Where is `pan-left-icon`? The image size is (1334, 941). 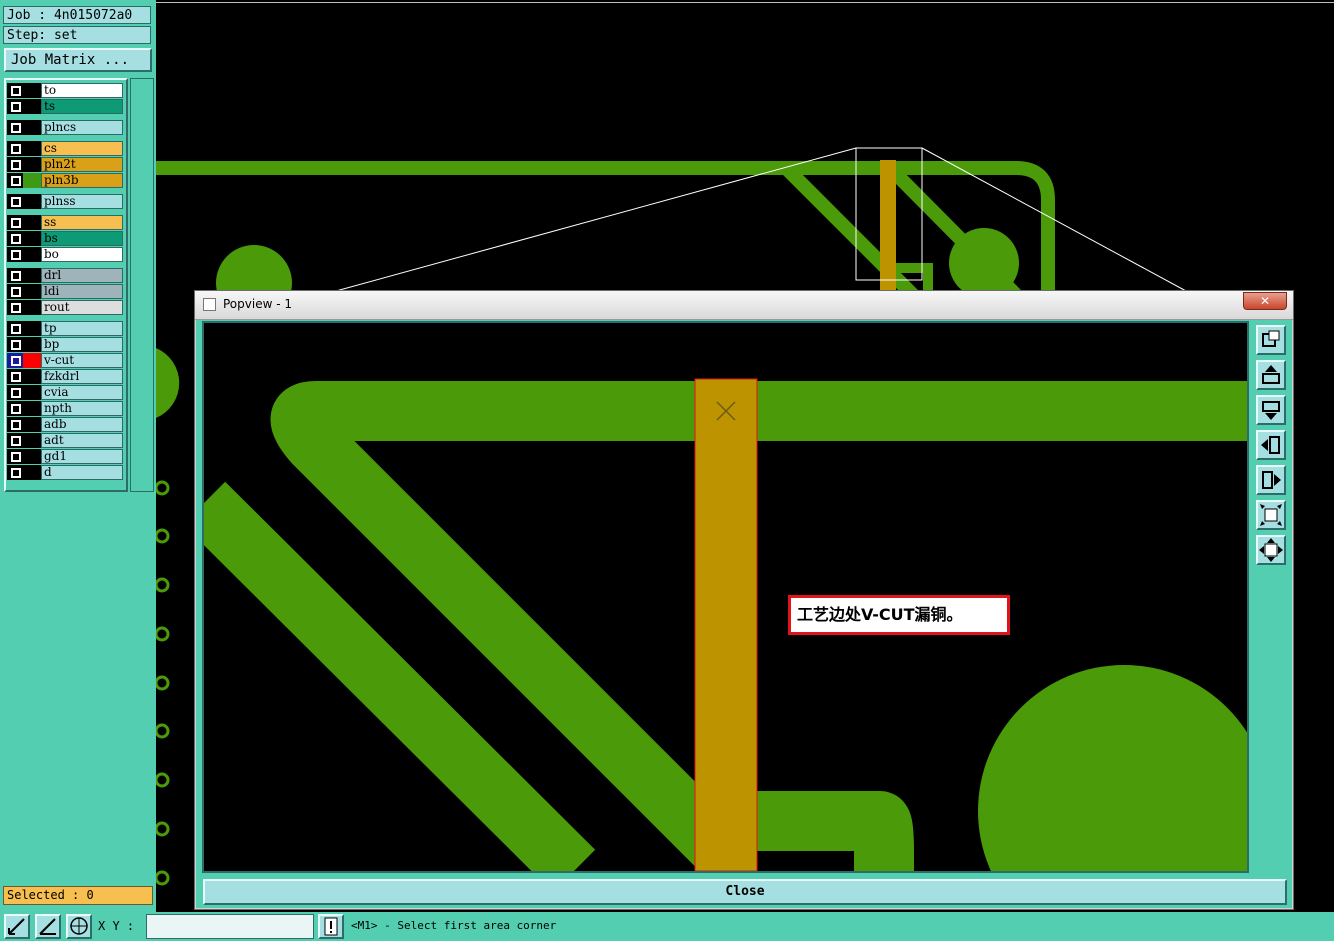
pan-left-icon is located at coordinates (1271, 445).